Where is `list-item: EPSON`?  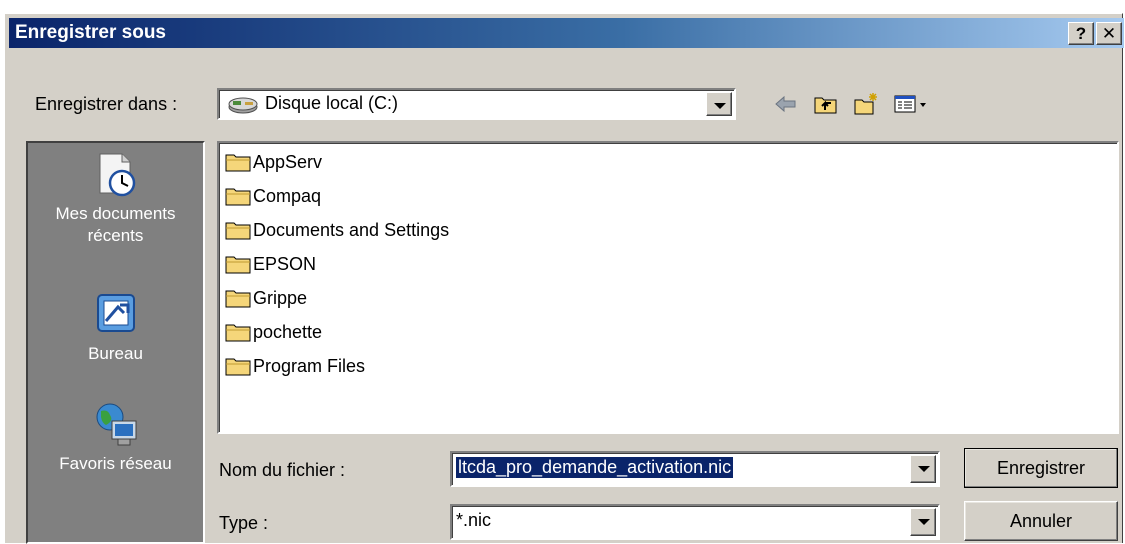
list-item: EPSON is located at coordinates (270, 264).